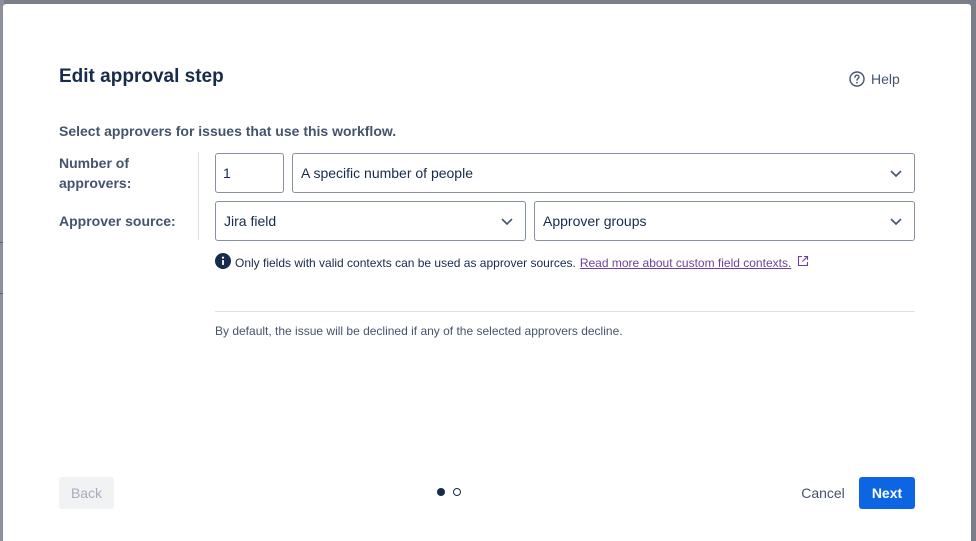  Describe the element at coordinates (141, 76) in the screenshot. I see `dialog-title: Edit approval step` at that location.